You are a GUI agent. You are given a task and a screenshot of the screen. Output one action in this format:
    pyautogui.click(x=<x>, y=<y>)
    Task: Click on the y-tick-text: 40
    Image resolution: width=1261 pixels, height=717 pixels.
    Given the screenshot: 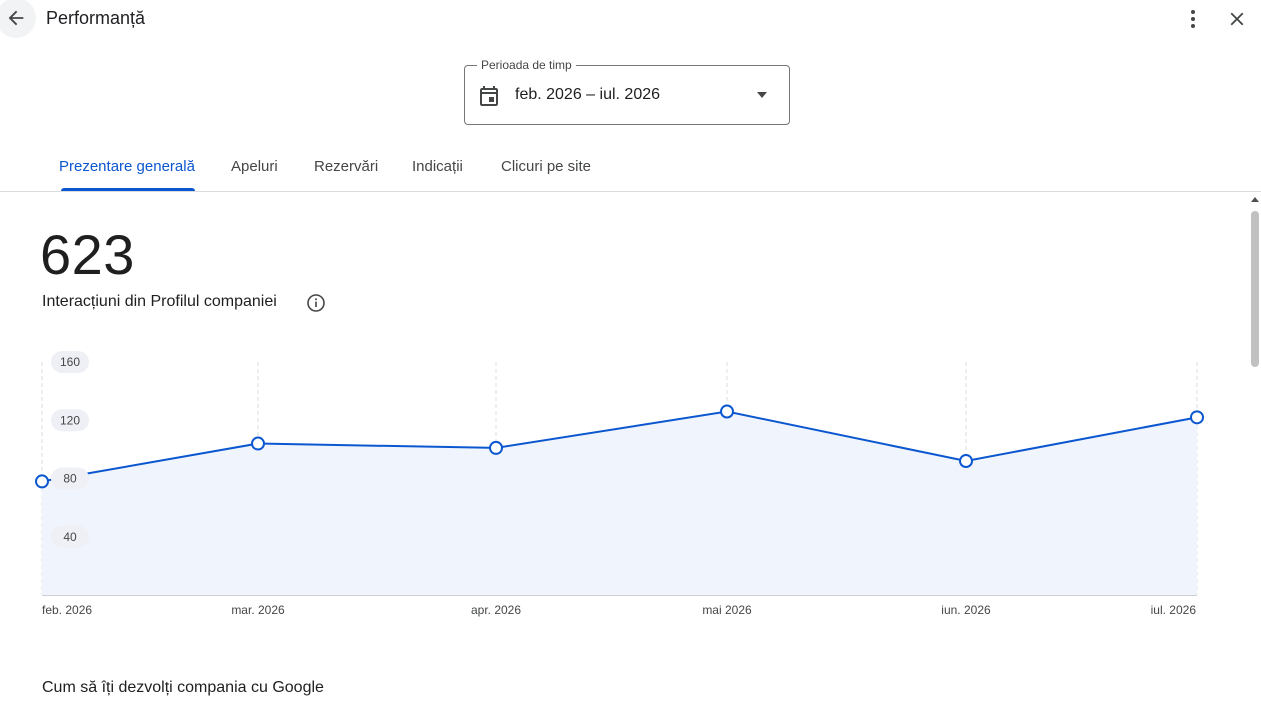 What is the action you would take?
    pyautogui.click(x=70, y=537)
    